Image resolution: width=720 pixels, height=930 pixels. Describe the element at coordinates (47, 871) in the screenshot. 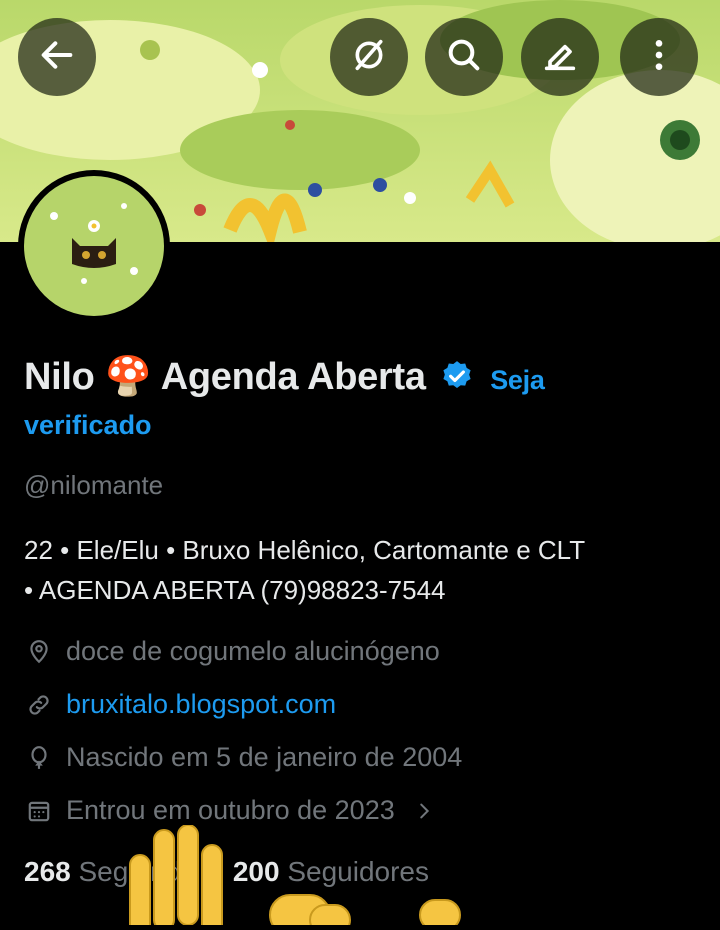

I see `following-count: 268` at that location.